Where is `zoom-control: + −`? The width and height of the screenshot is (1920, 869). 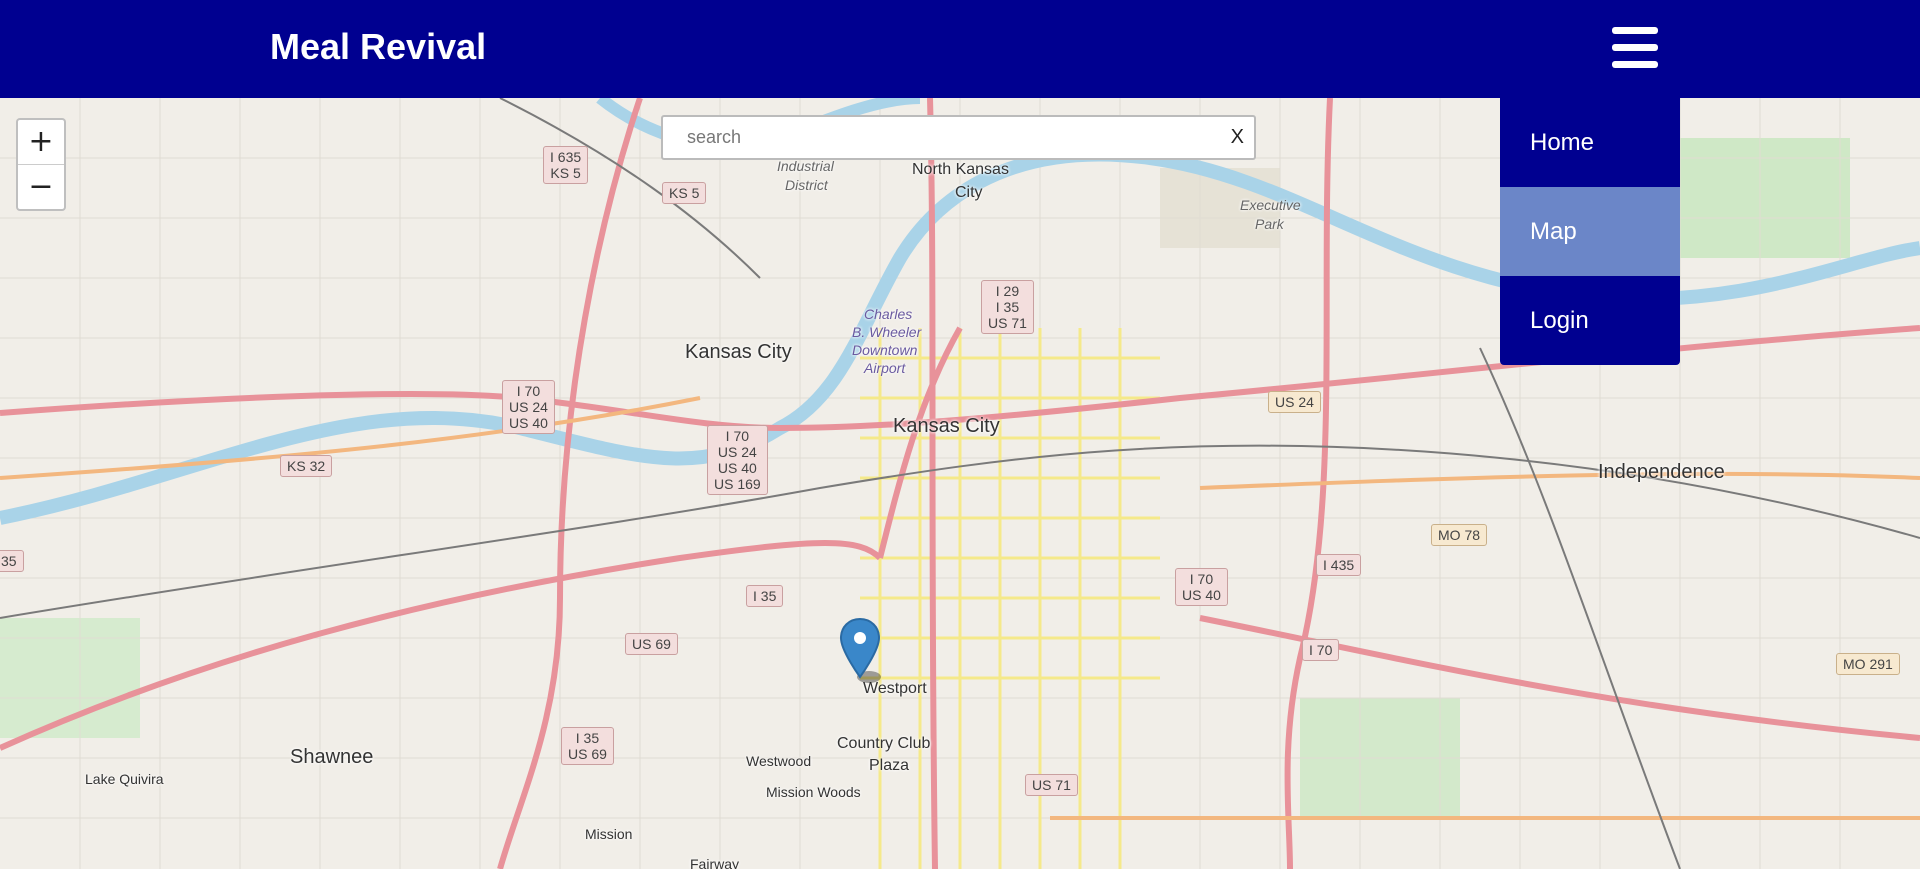
zoom-control: + − is located at coordinates (41, 164).